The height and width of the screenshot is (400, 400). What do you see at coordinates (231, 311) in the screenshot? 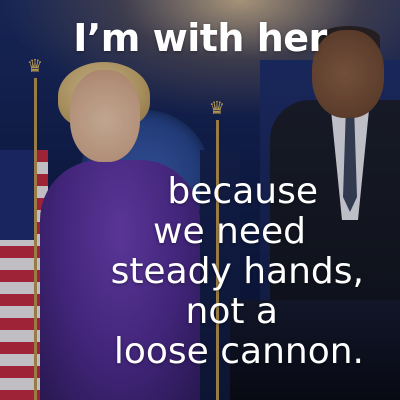
I see `caption-line: not a` at bounding box center [231, 311].